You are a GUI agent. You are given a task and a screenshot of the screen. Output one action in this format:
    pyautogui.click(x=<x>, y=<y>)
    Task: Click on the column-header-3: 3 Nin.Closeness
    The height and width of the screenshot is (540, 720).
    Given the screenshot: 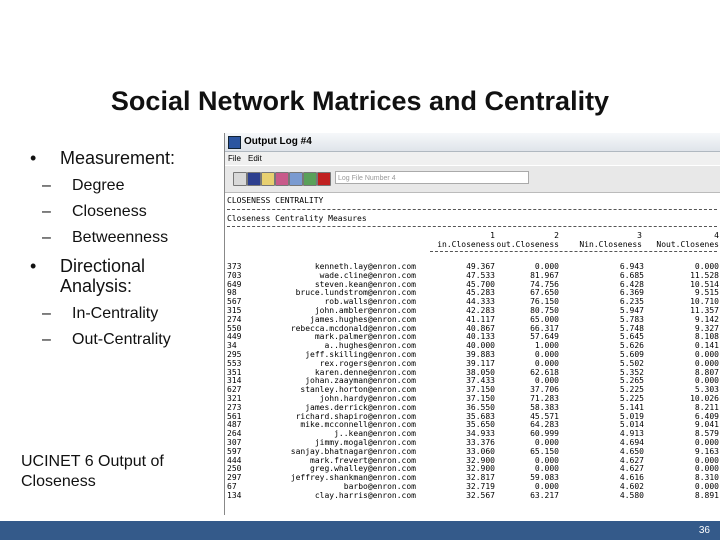 What is the action you would take?
    pyautogui.click(x=610, y=240)
    